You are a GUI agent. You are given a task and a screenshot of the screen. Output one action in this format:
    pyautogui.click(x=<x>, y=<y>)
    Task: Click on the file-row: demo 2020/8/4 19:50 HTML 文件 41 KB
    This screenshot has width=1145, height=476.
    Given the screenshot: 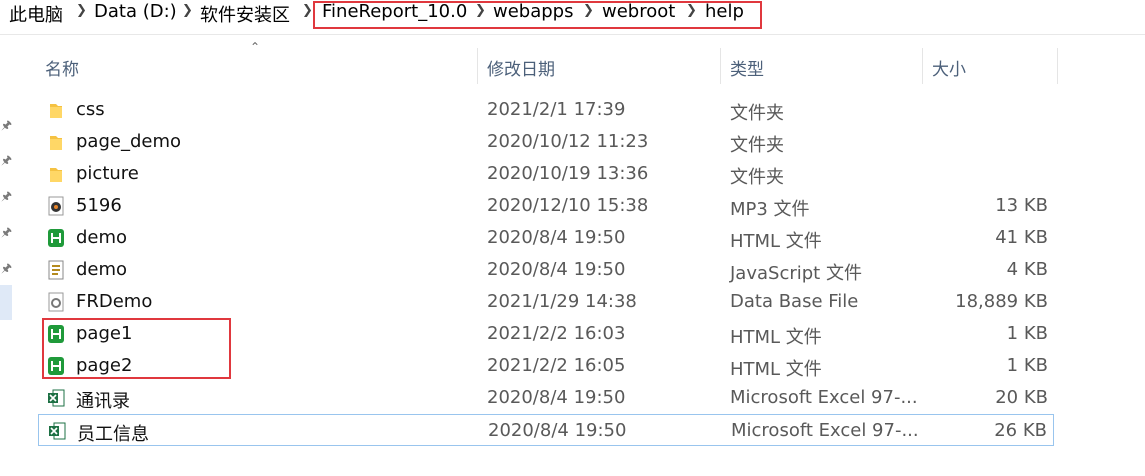 What is the action you would take?
    pyautogui.click(x=546, y=238)
    